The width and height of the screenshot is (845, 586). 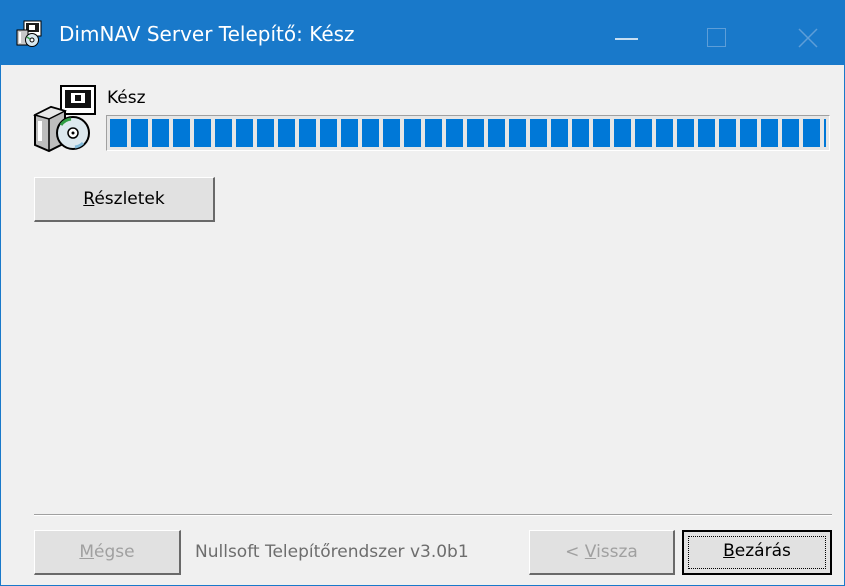 What do you see at coordinates (808, 38) in the screenshot?
I see `close-icon` at bounding box center [808, 38].